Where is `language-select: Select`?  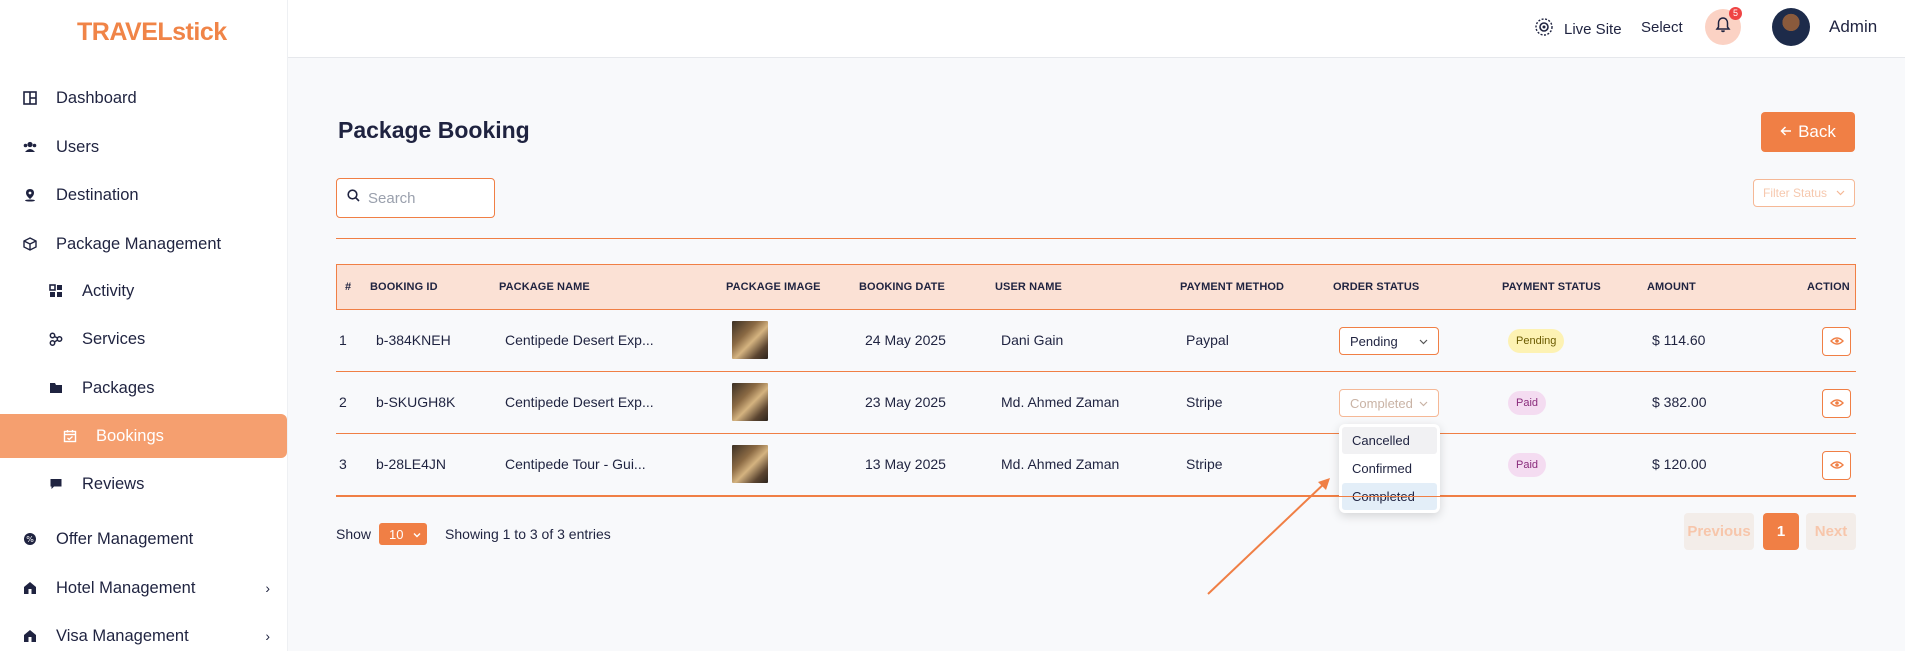 language-select: Select is located at coordinates (1662, 27).